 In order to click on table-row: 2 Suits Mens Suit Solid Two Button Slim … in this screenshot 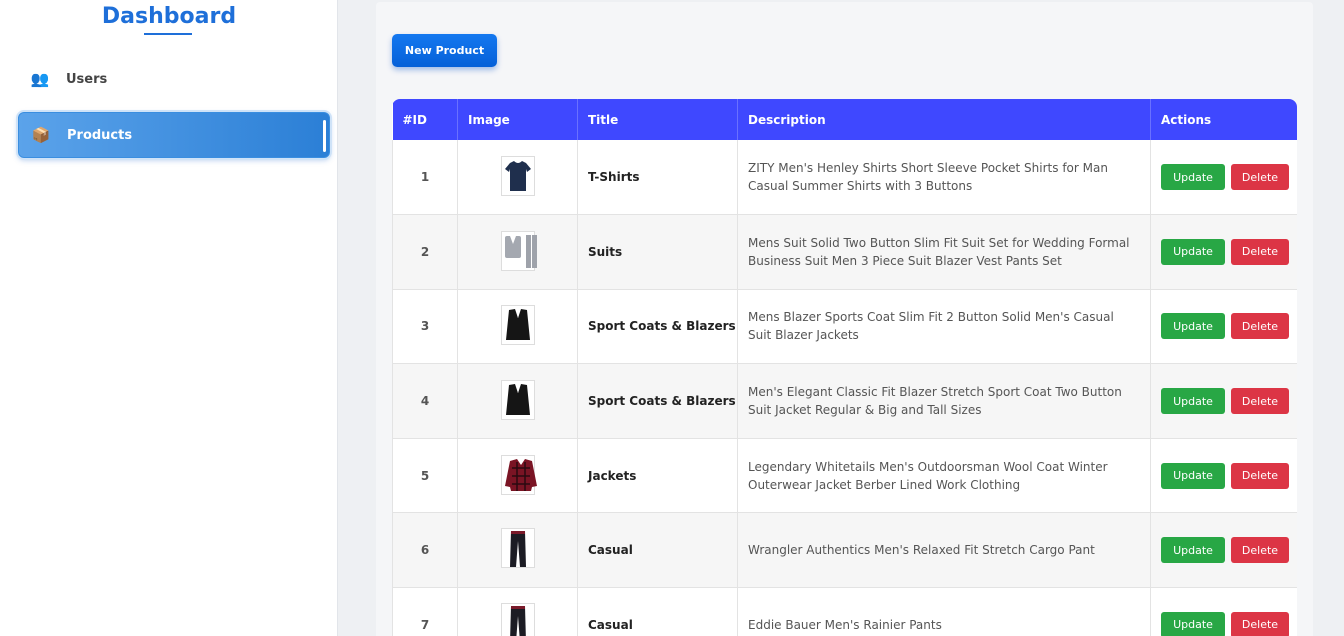, I will do `click(844, 252)`.